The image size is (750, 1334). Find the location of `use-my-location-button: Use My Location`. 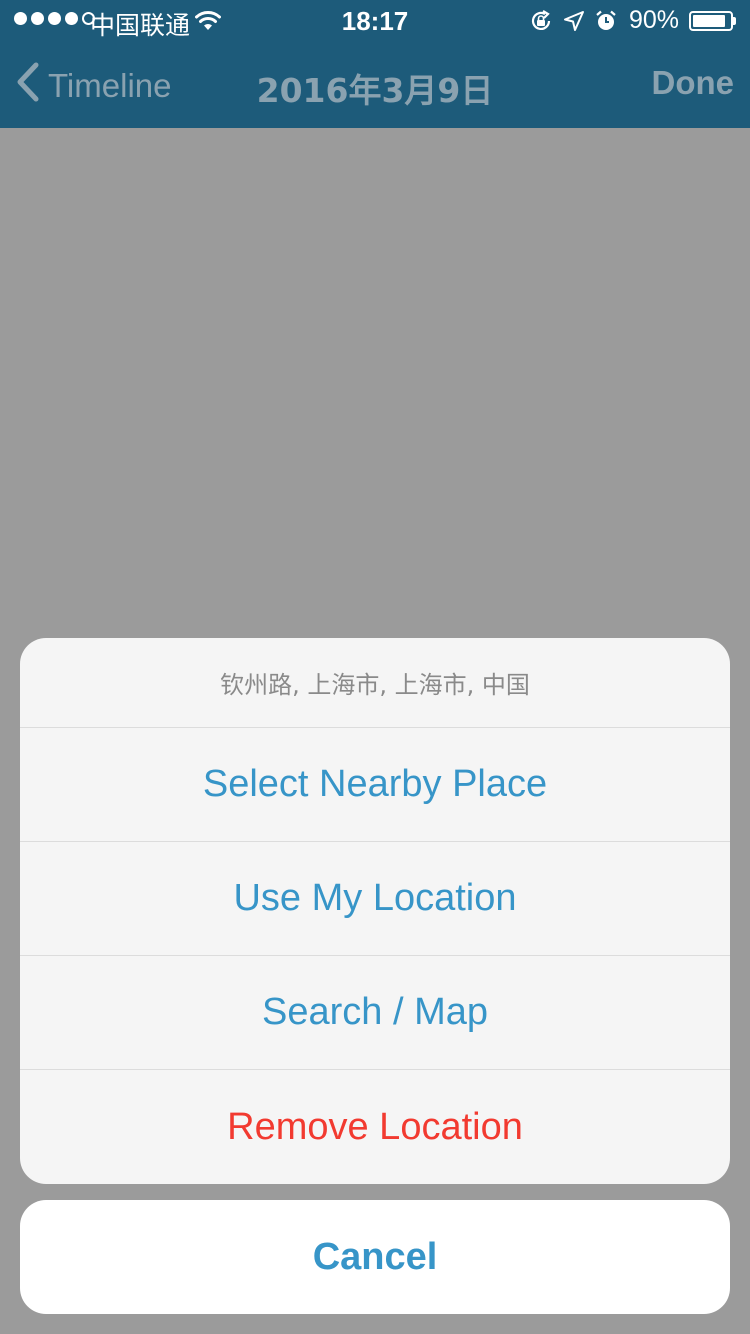

use-my-location-button: Use My Location is located at coordinates (375, 899).